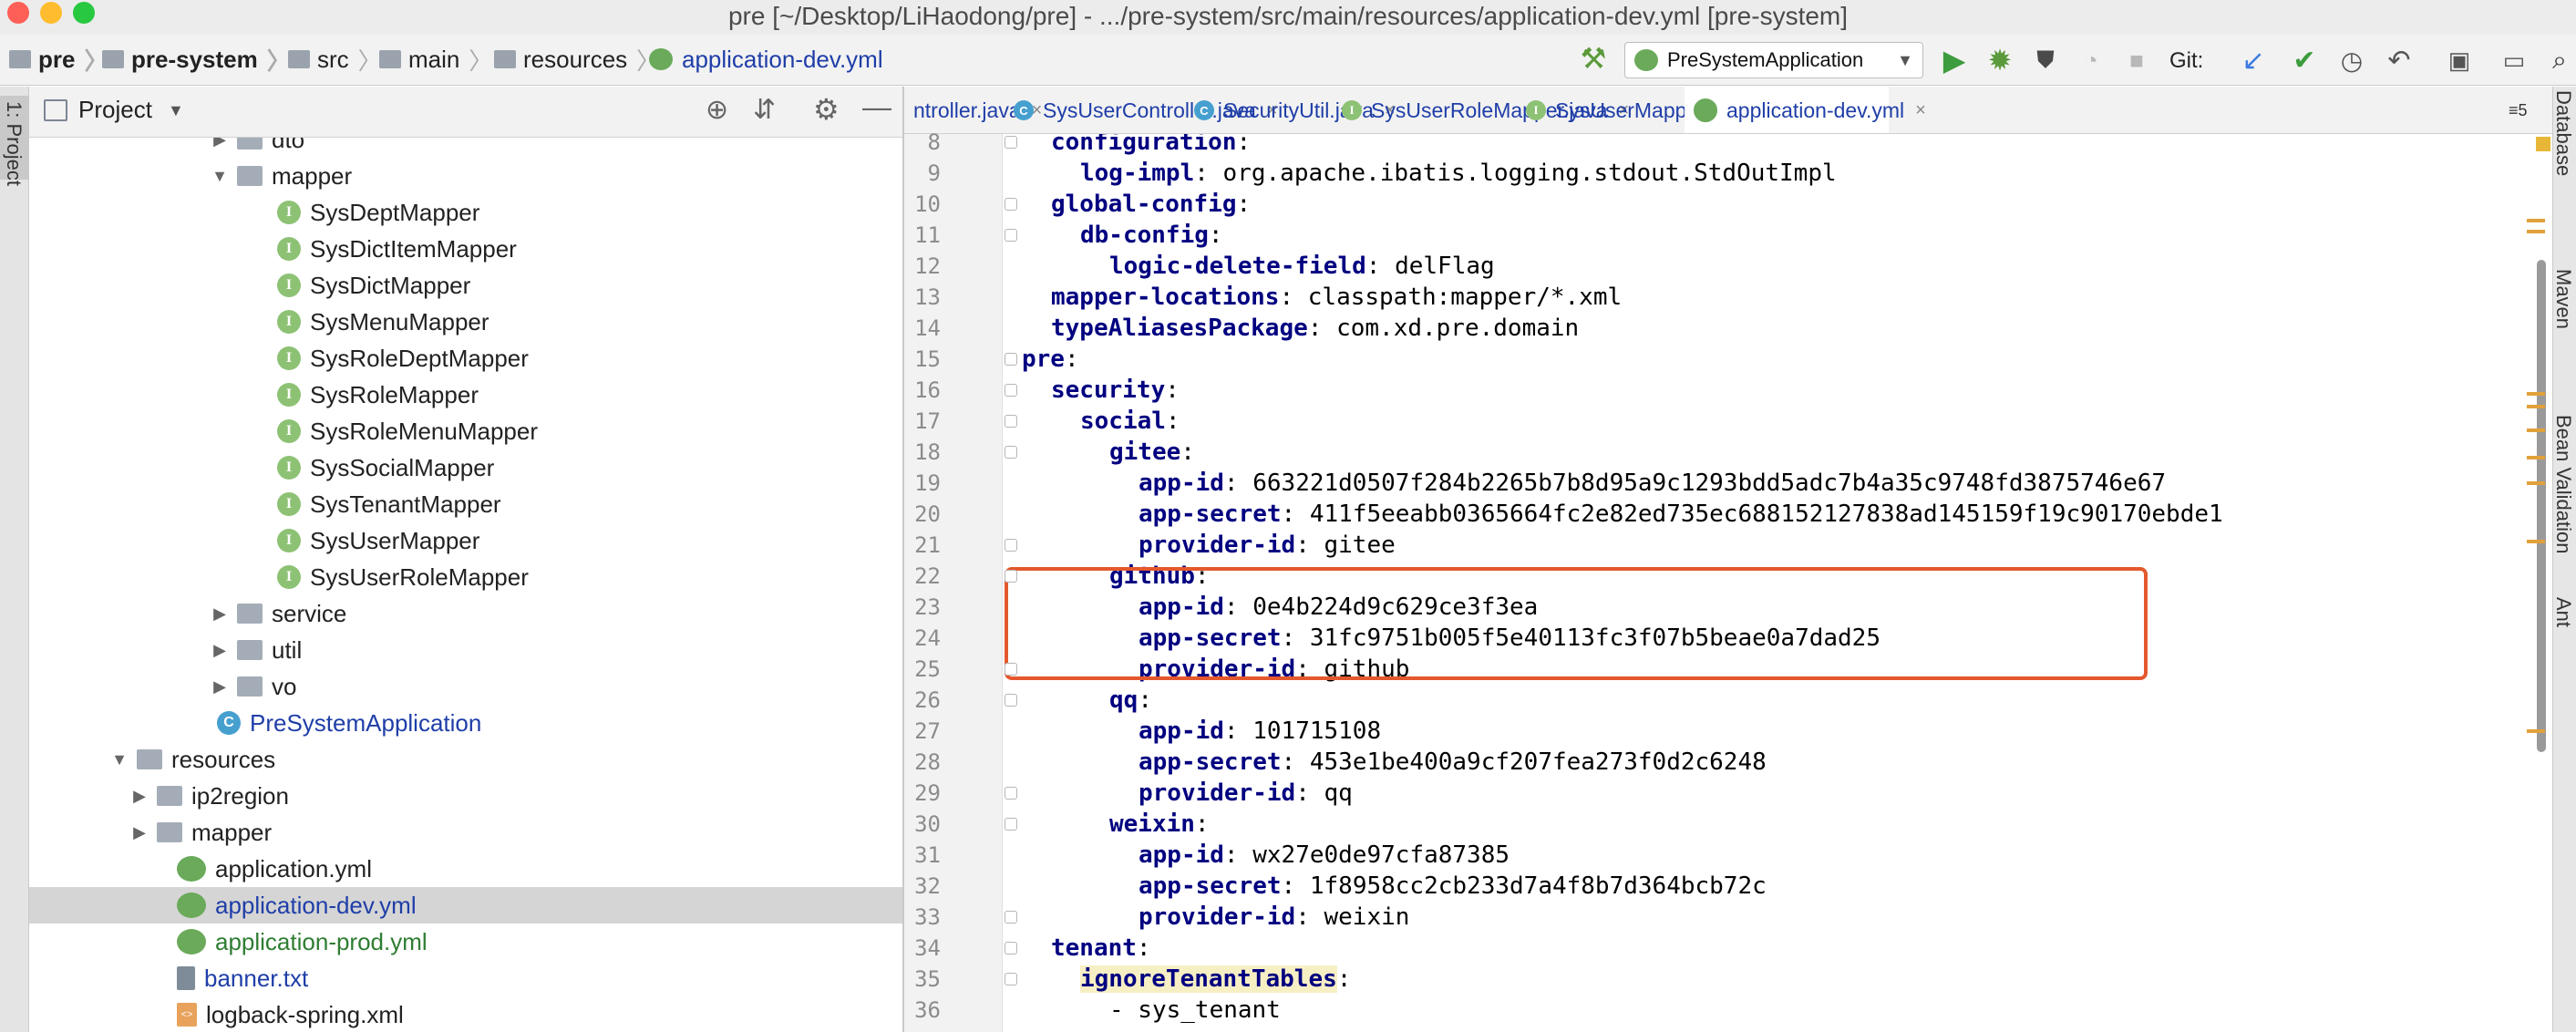 This screenshot has height=1032, width=2576. Describe the element at coordinates (119, 759) in the screenshot. I see `chevron-down-icon: ▼` at that location.